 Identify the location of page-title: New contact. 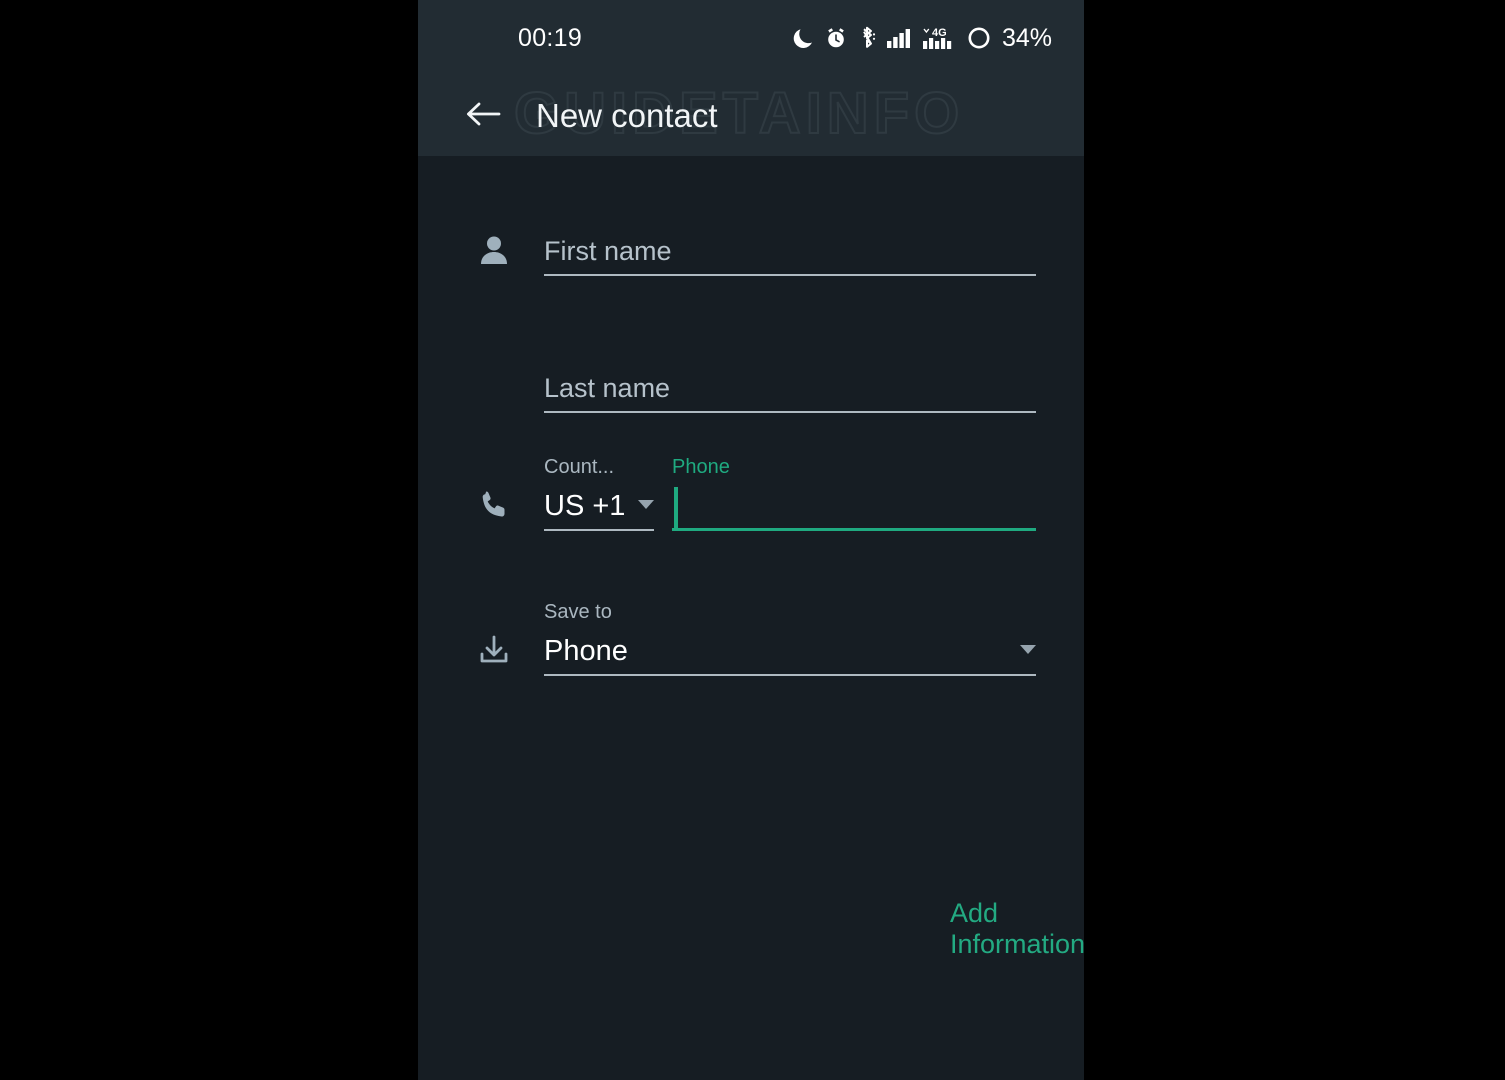
(627, 115).